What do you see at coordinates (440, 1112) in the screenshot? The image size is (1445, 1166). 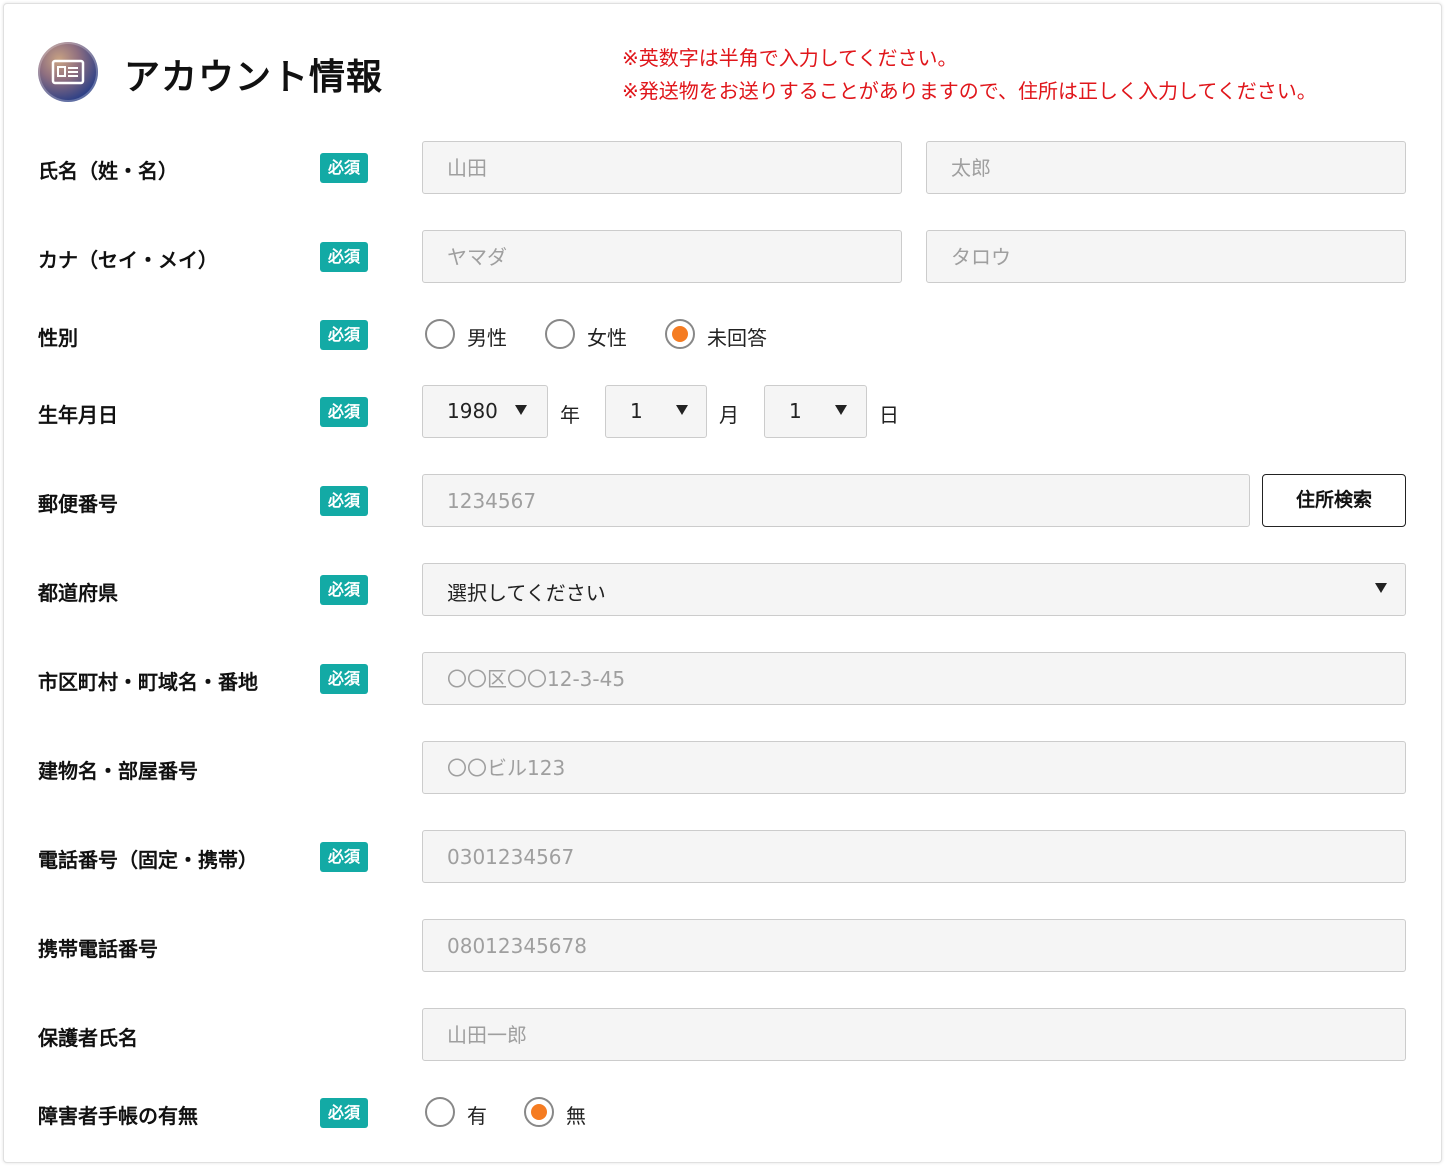 I see `disability-yes-radio` at bounding box center [440, 1112].